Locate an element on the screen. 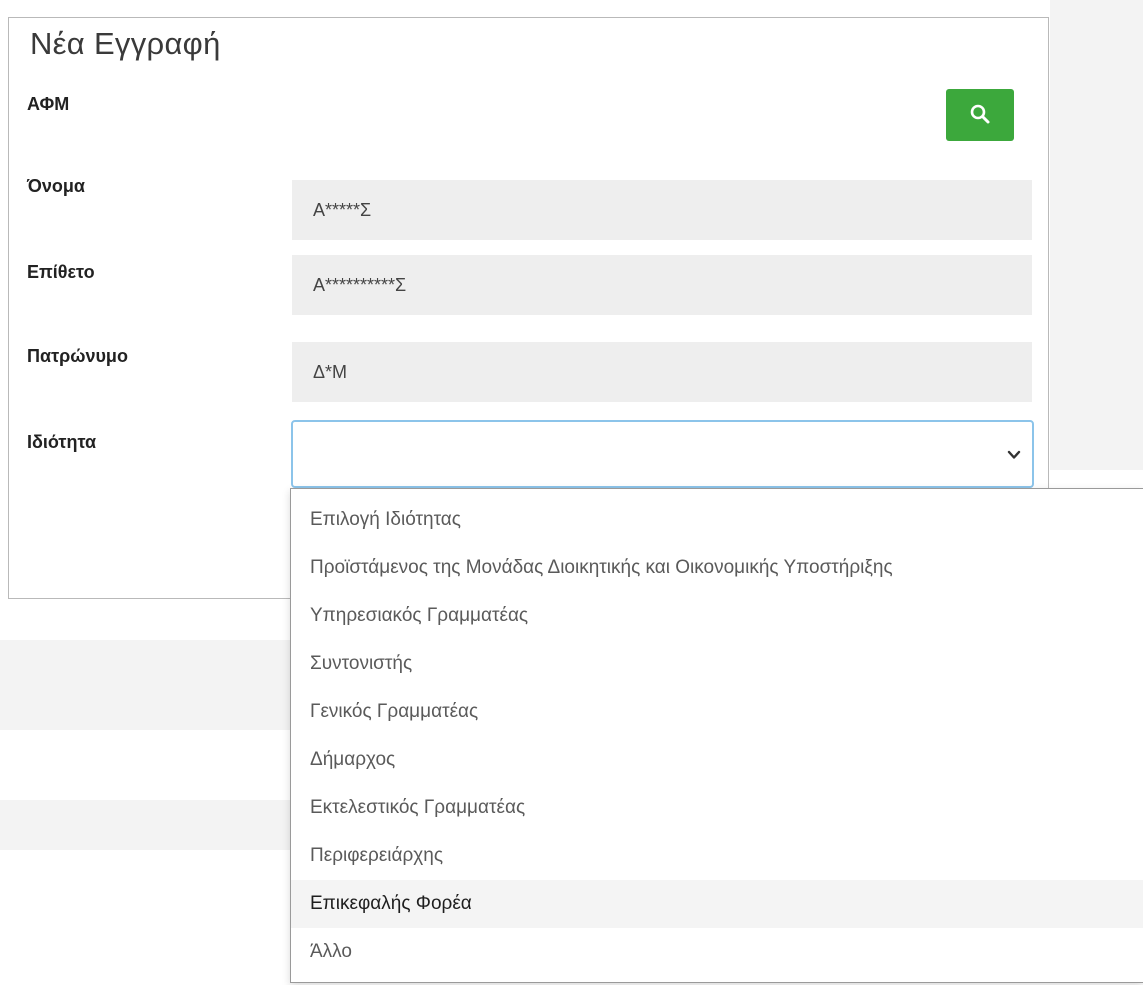  first-name-field is located at coordinates (662, 210).